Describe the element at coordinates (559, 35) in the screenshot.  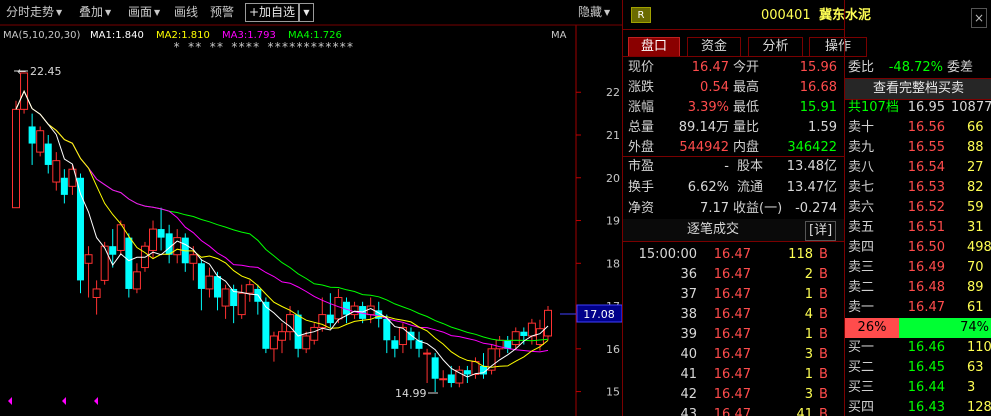
I see `ma-legend-right: MA` at that location.